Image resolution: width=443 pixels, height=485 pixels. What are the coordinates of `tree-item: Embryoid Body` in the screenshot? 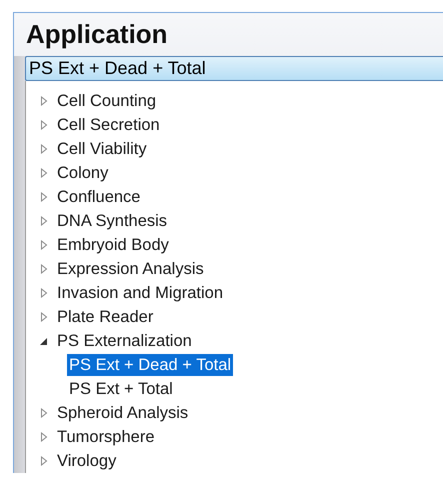 It's located at (113, 245).